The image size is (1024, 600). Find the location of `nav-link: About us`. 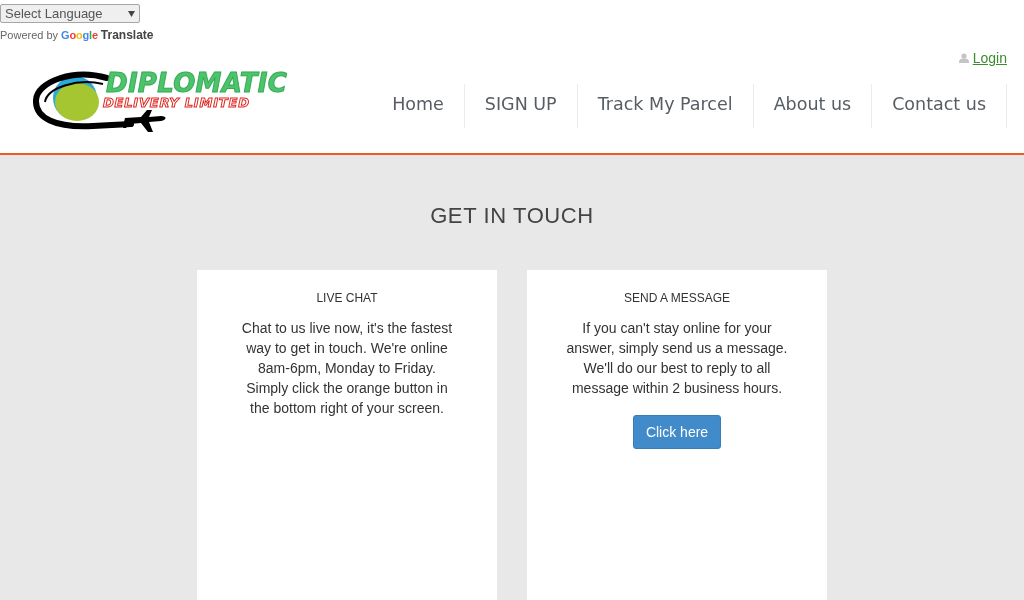

nav-link: About us is located at coordinates (813, 106).